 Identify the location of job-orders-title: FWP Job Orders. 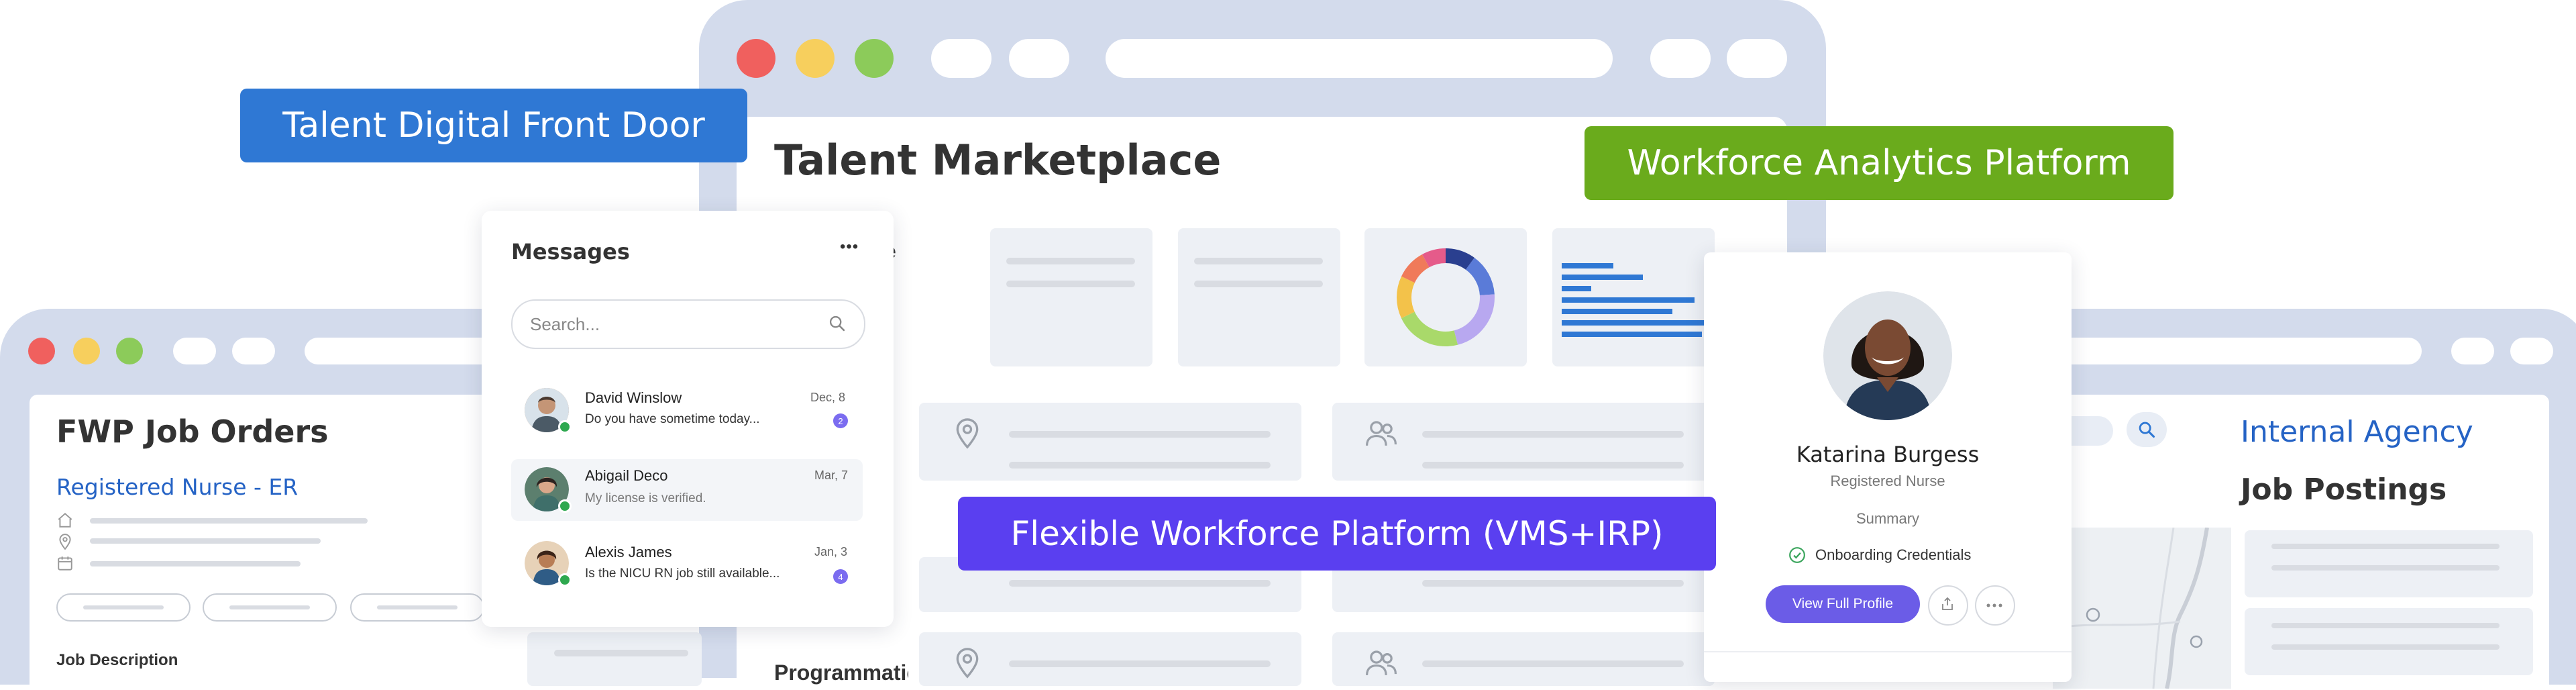
(192, 431).